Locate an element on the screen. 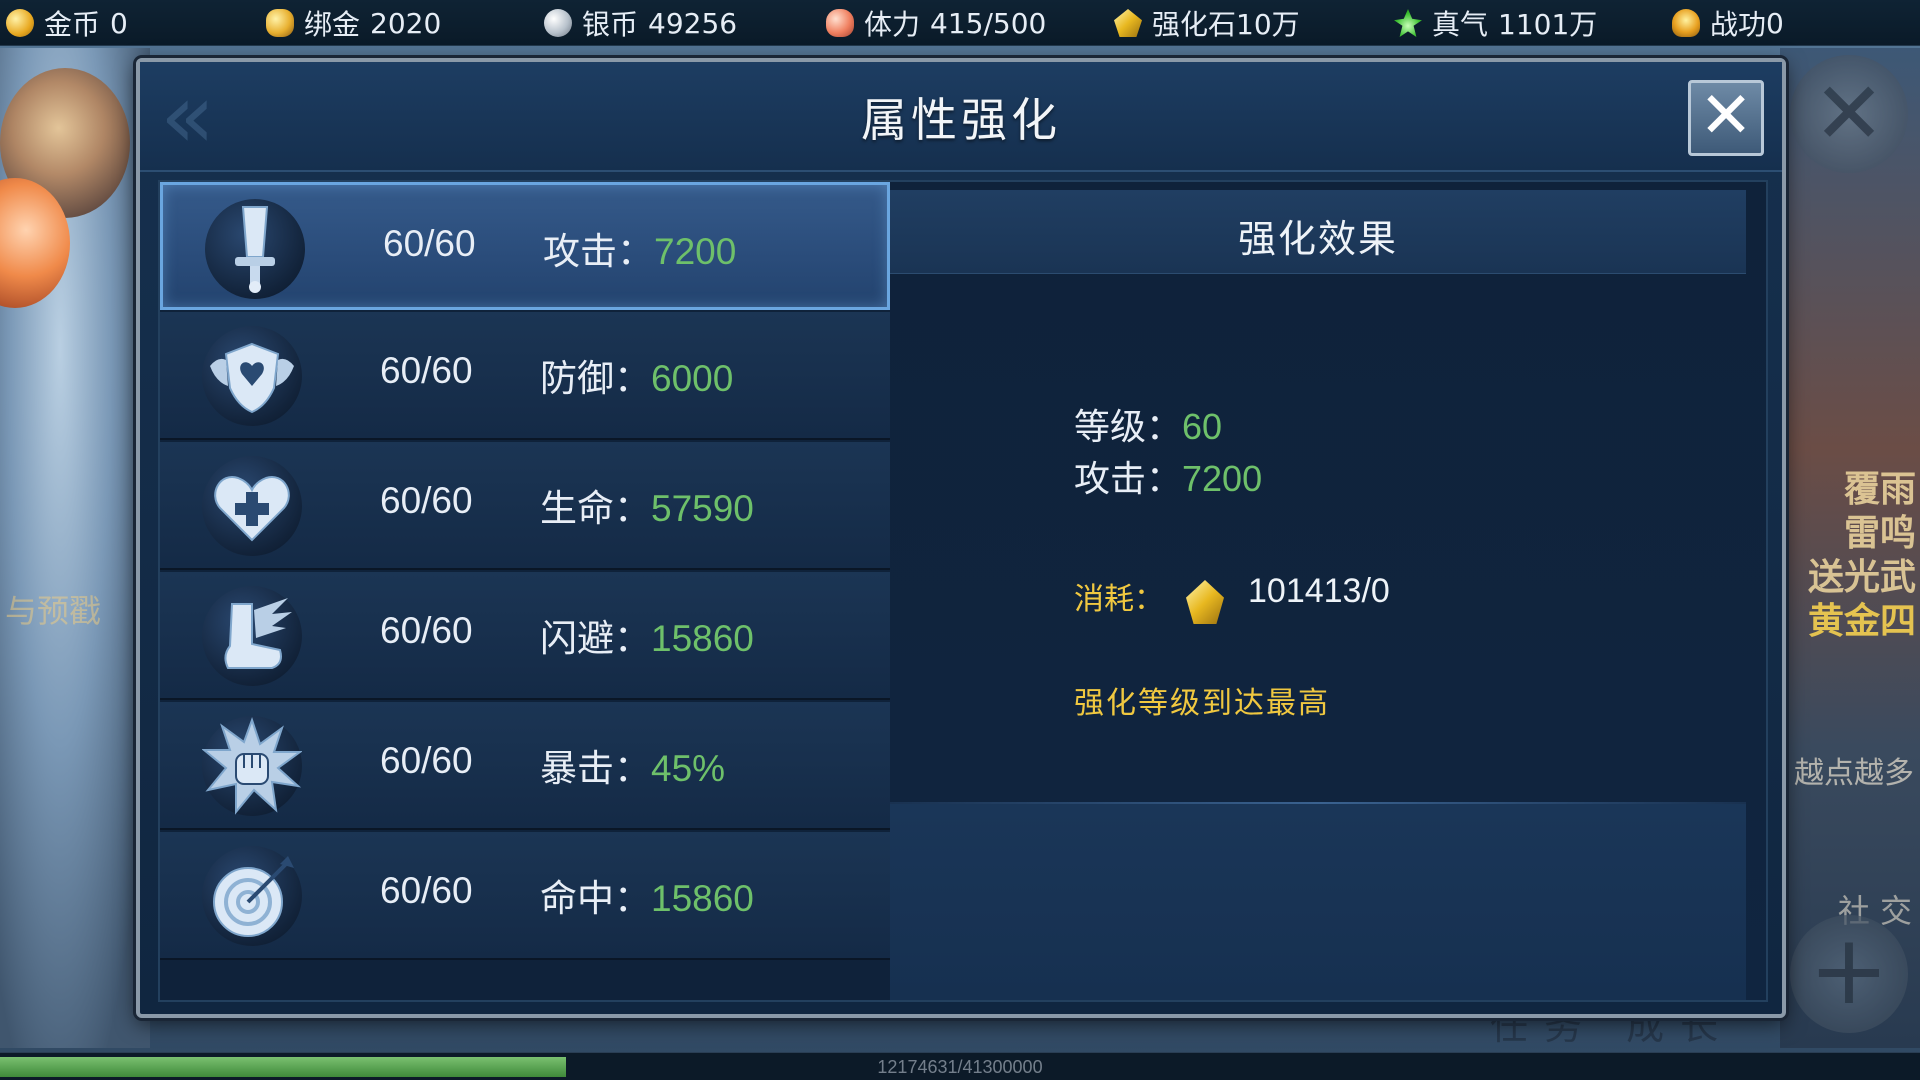 The height and width of the screenshot is (1080, 1920). close-button: ✕ is located at coordinates (1726, 118).